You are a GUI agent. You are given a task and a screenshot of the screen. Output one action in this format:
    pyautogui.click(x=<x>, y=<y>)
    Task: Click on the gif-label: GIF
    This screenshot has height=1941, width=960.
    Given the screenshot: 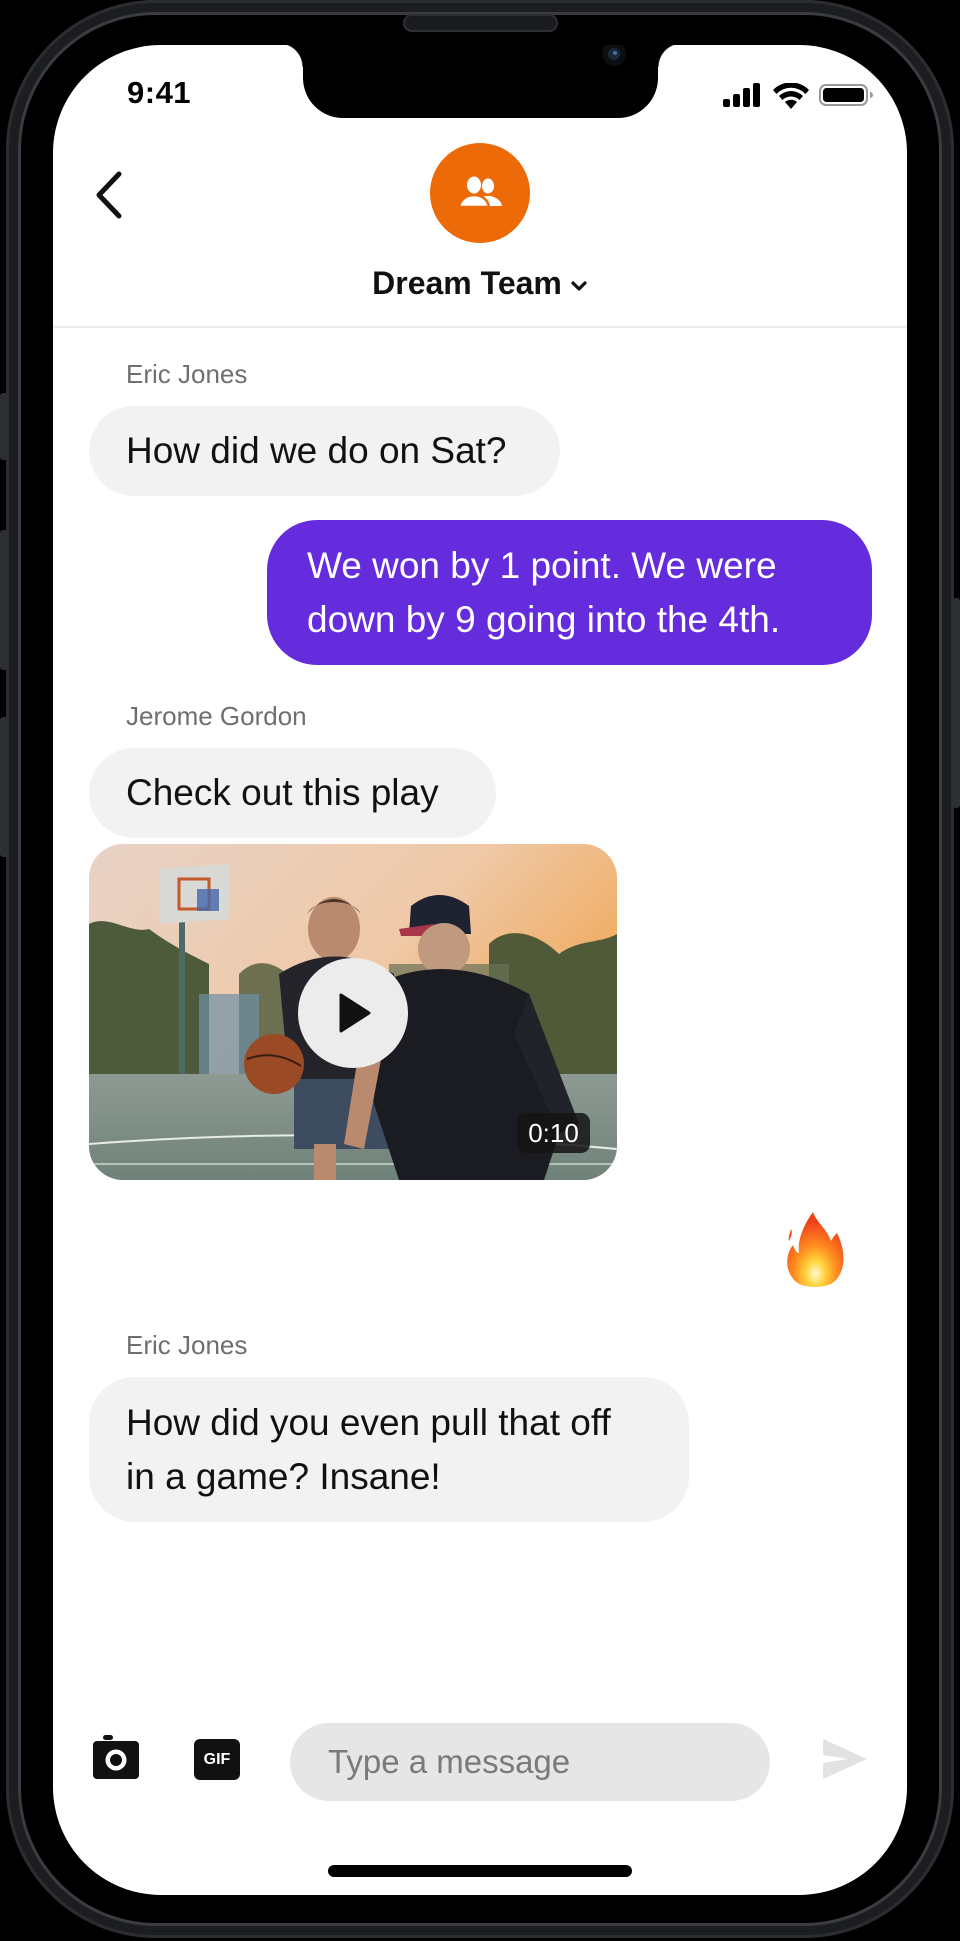 What is the action you would take?
    pyautogui.click(x=217, y=1759)
    